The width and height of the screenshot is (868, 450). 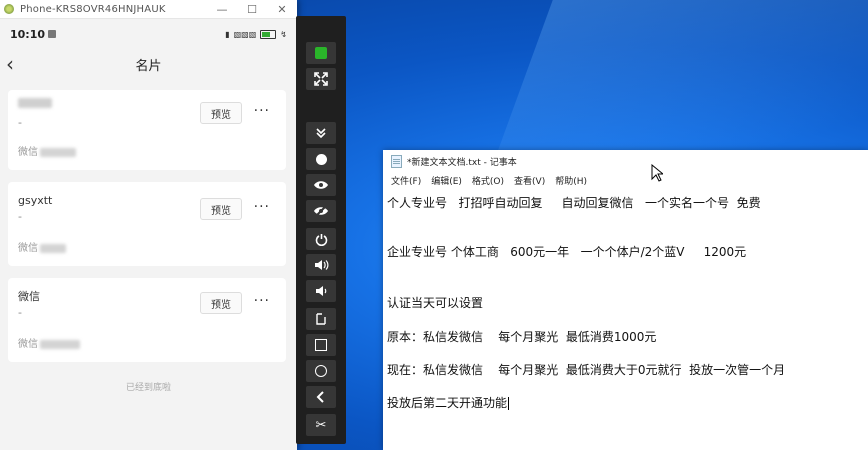 What do you see at coordinates (462, 162) in the screenshot?
I see `notepad-title: *新建文本文档.txt - 记事本` at bounding box center [462, 162].